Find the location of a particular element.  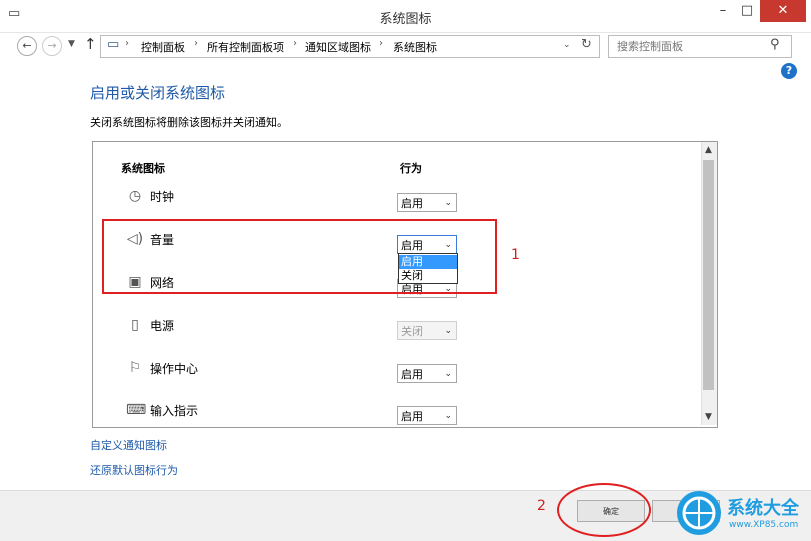

row-label-power: 电源 is located at coordinates (162, 326).